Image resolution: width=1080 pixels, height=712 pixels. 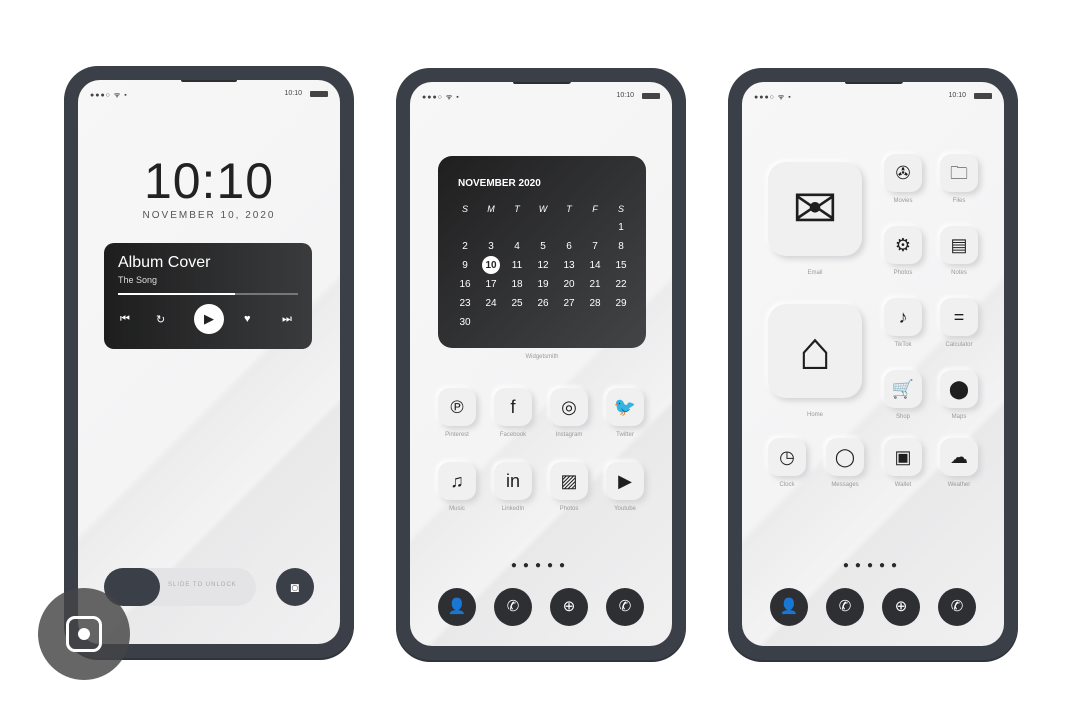 I want to click on calendar-day: 5, so click(x=543, y=246).